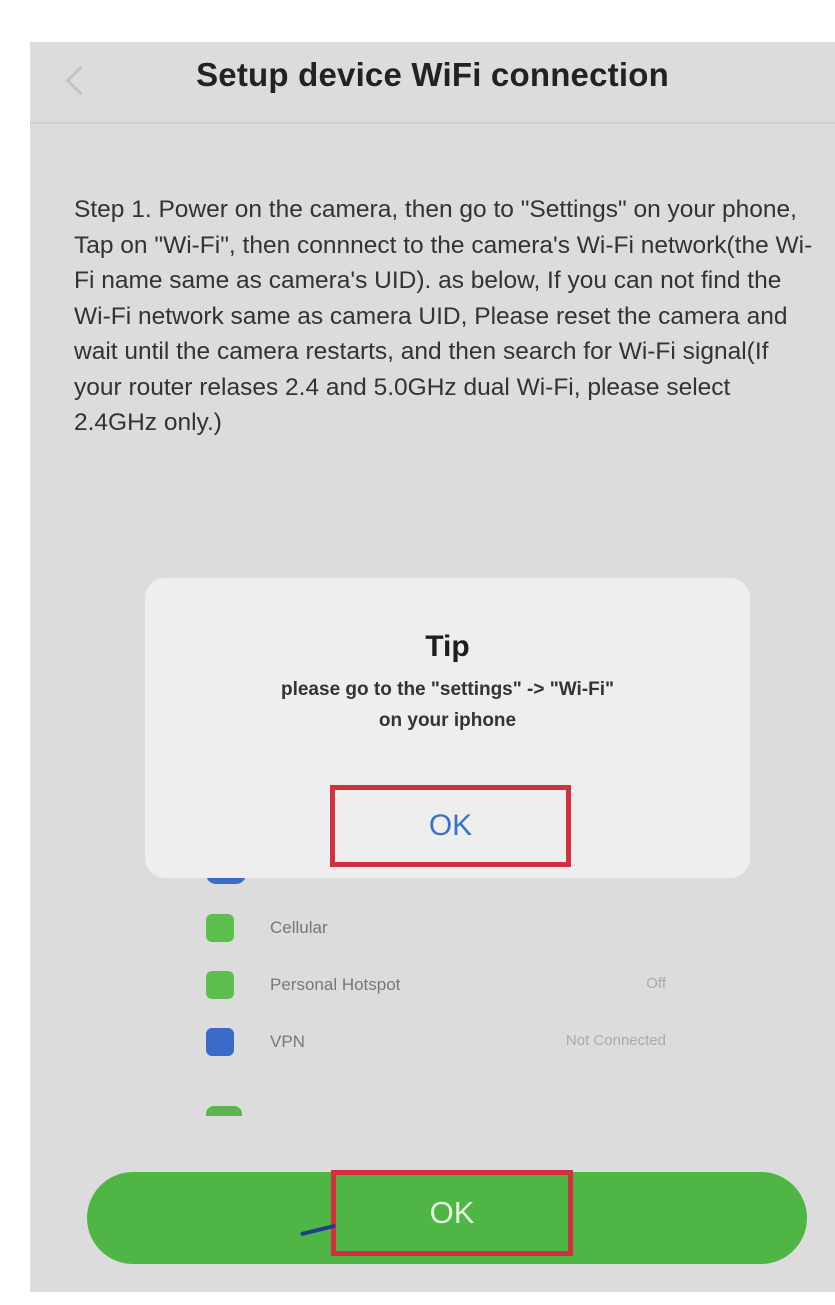 The height and width of the screenshot is (1305, 835). Describe the element at coordinates (456, 930) in the screenshot. I see `settings-row-cellular: Cellular` at that location.